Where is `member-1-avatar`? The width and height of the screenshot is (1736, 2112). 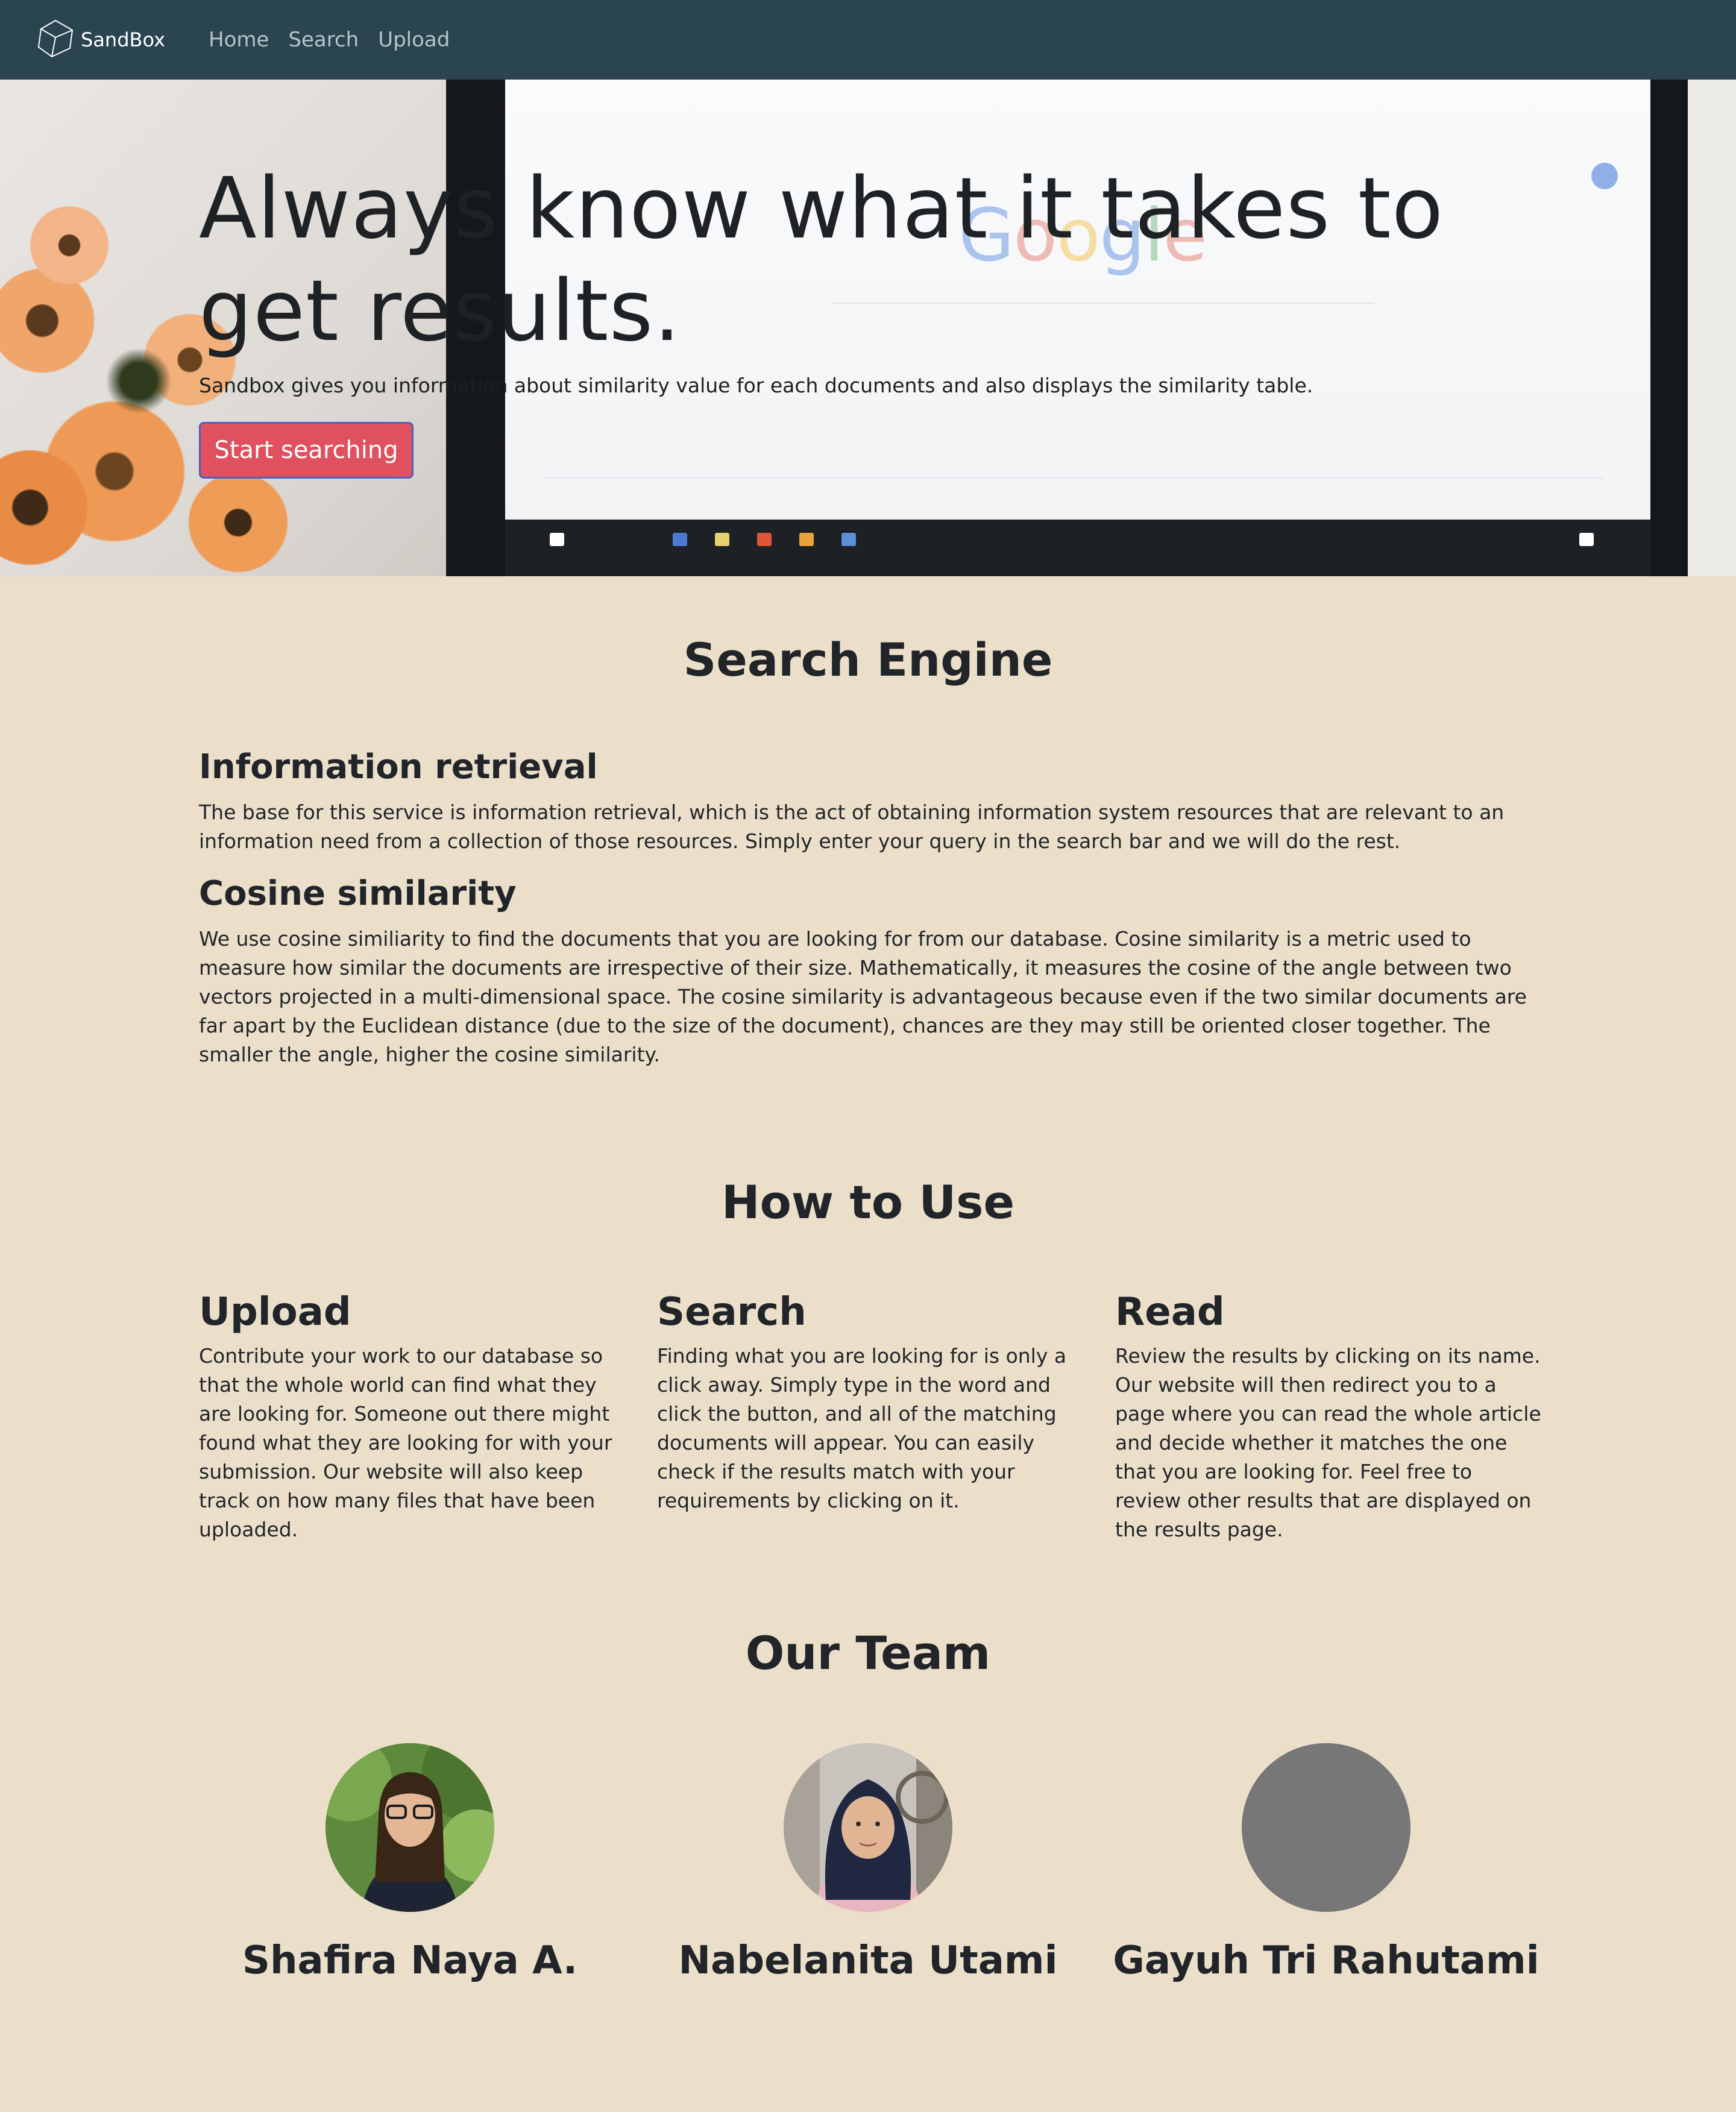
member-1-avatar is located at coordinates (410, 1827).